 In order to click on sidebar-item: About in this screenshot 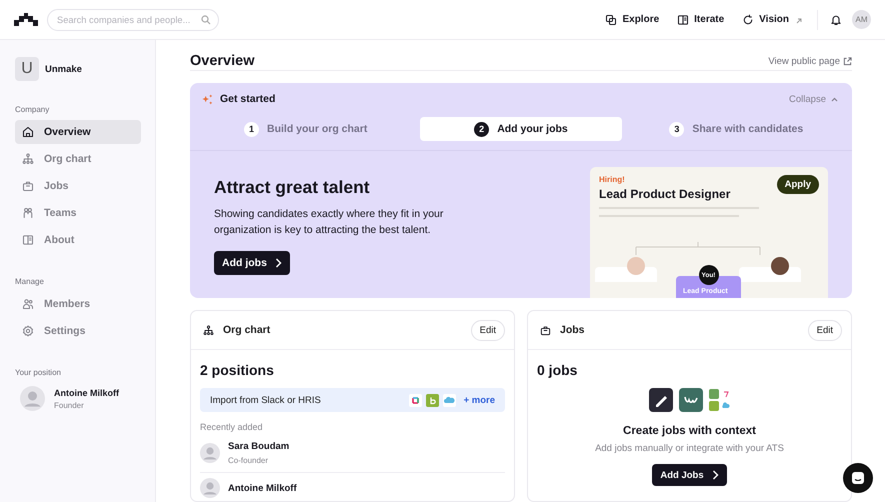, I will do `click(78, 240)`.